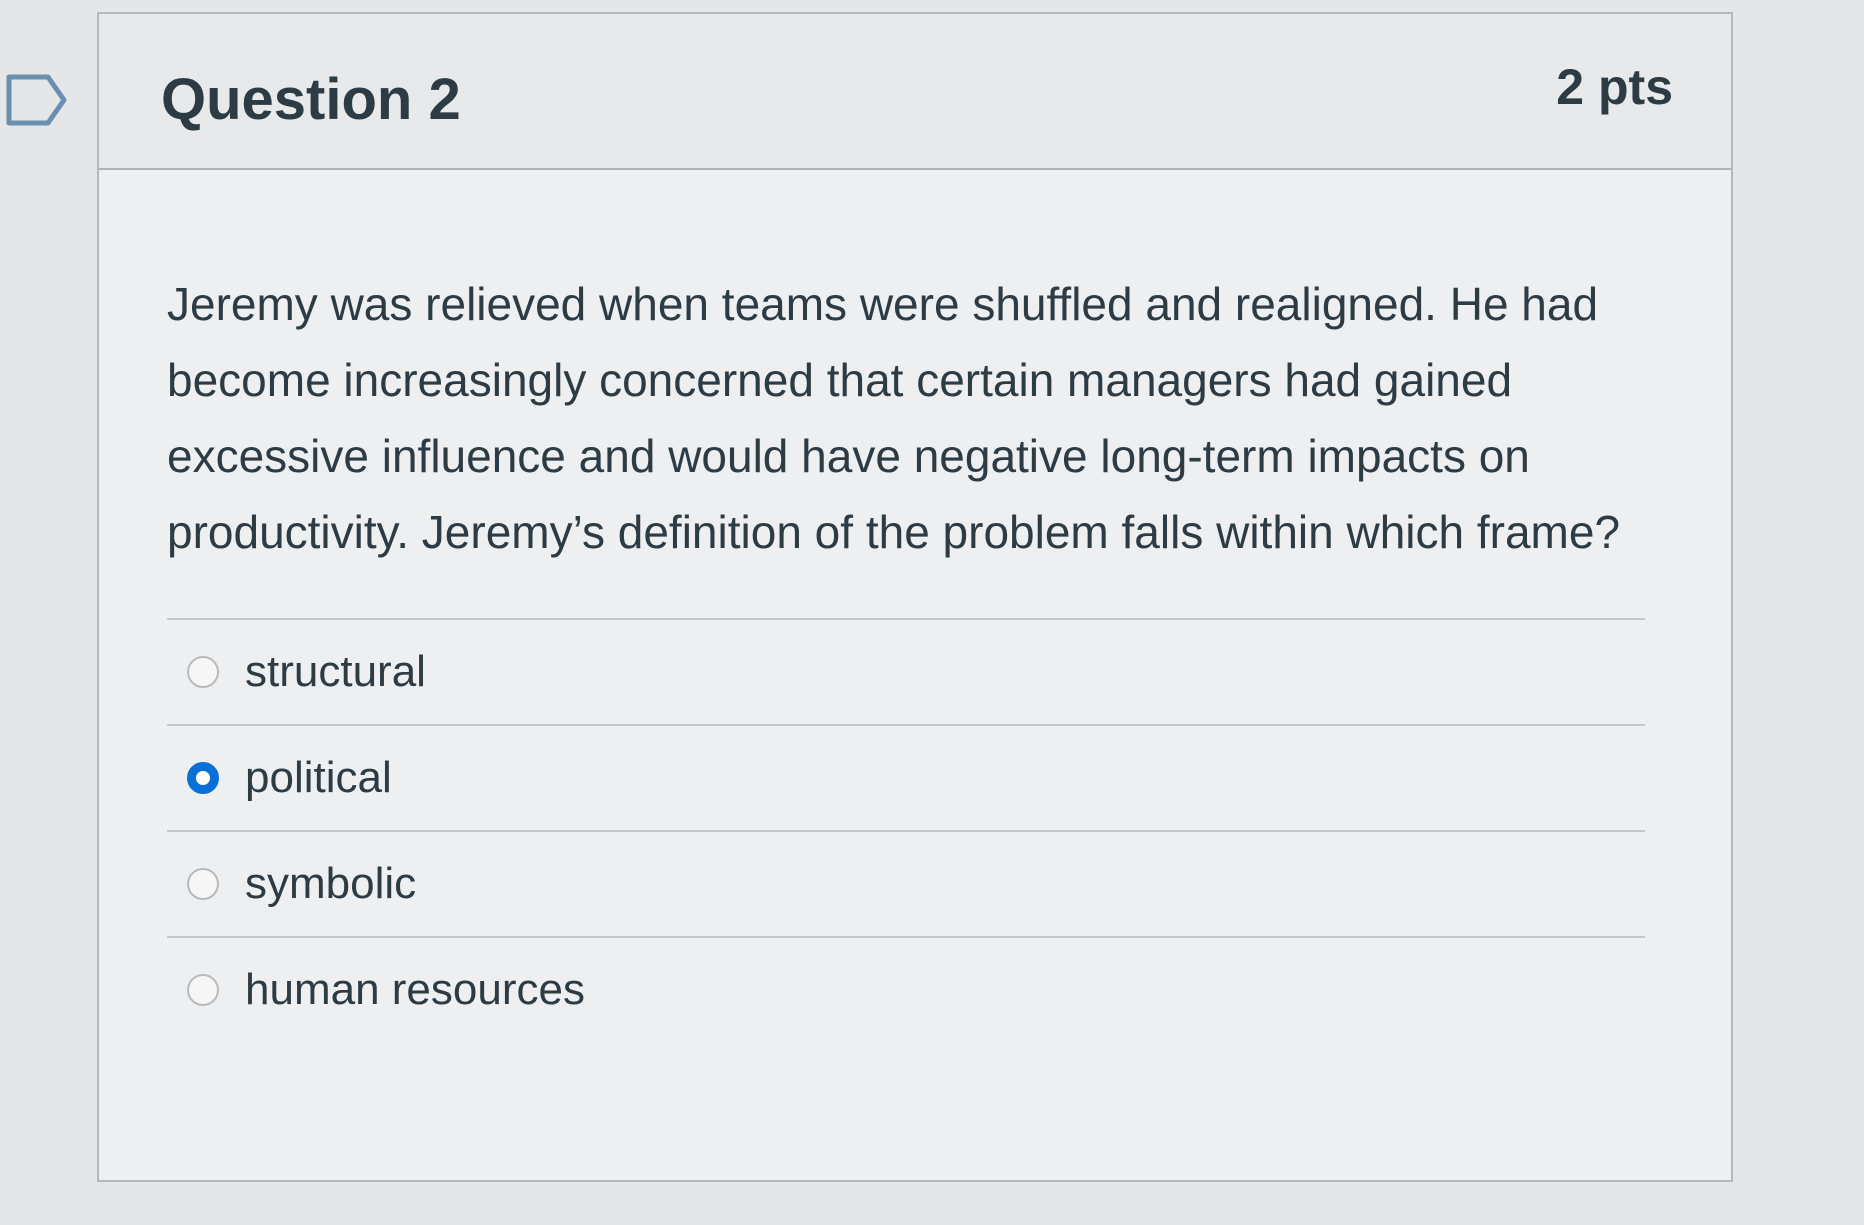 The image size is (1864, 1225). What do you see at coordinates (1614, 87) in the screenshot?
I see `question-points: 2 pts` at bounding box center [1614, 87].